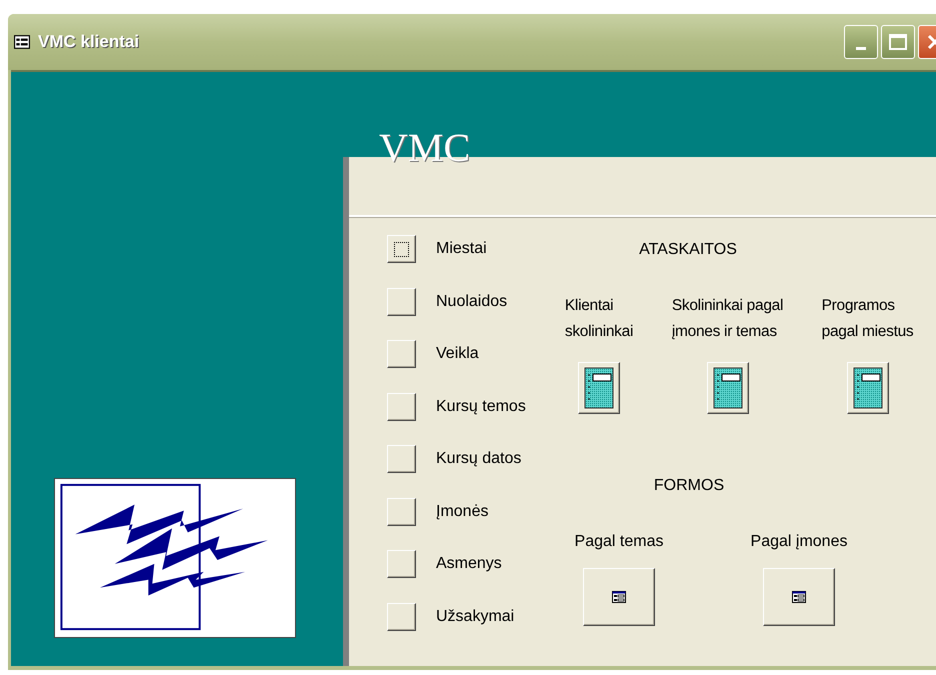 The image size is (936, 675). I want to click on minimize-button, so click(861, 42).